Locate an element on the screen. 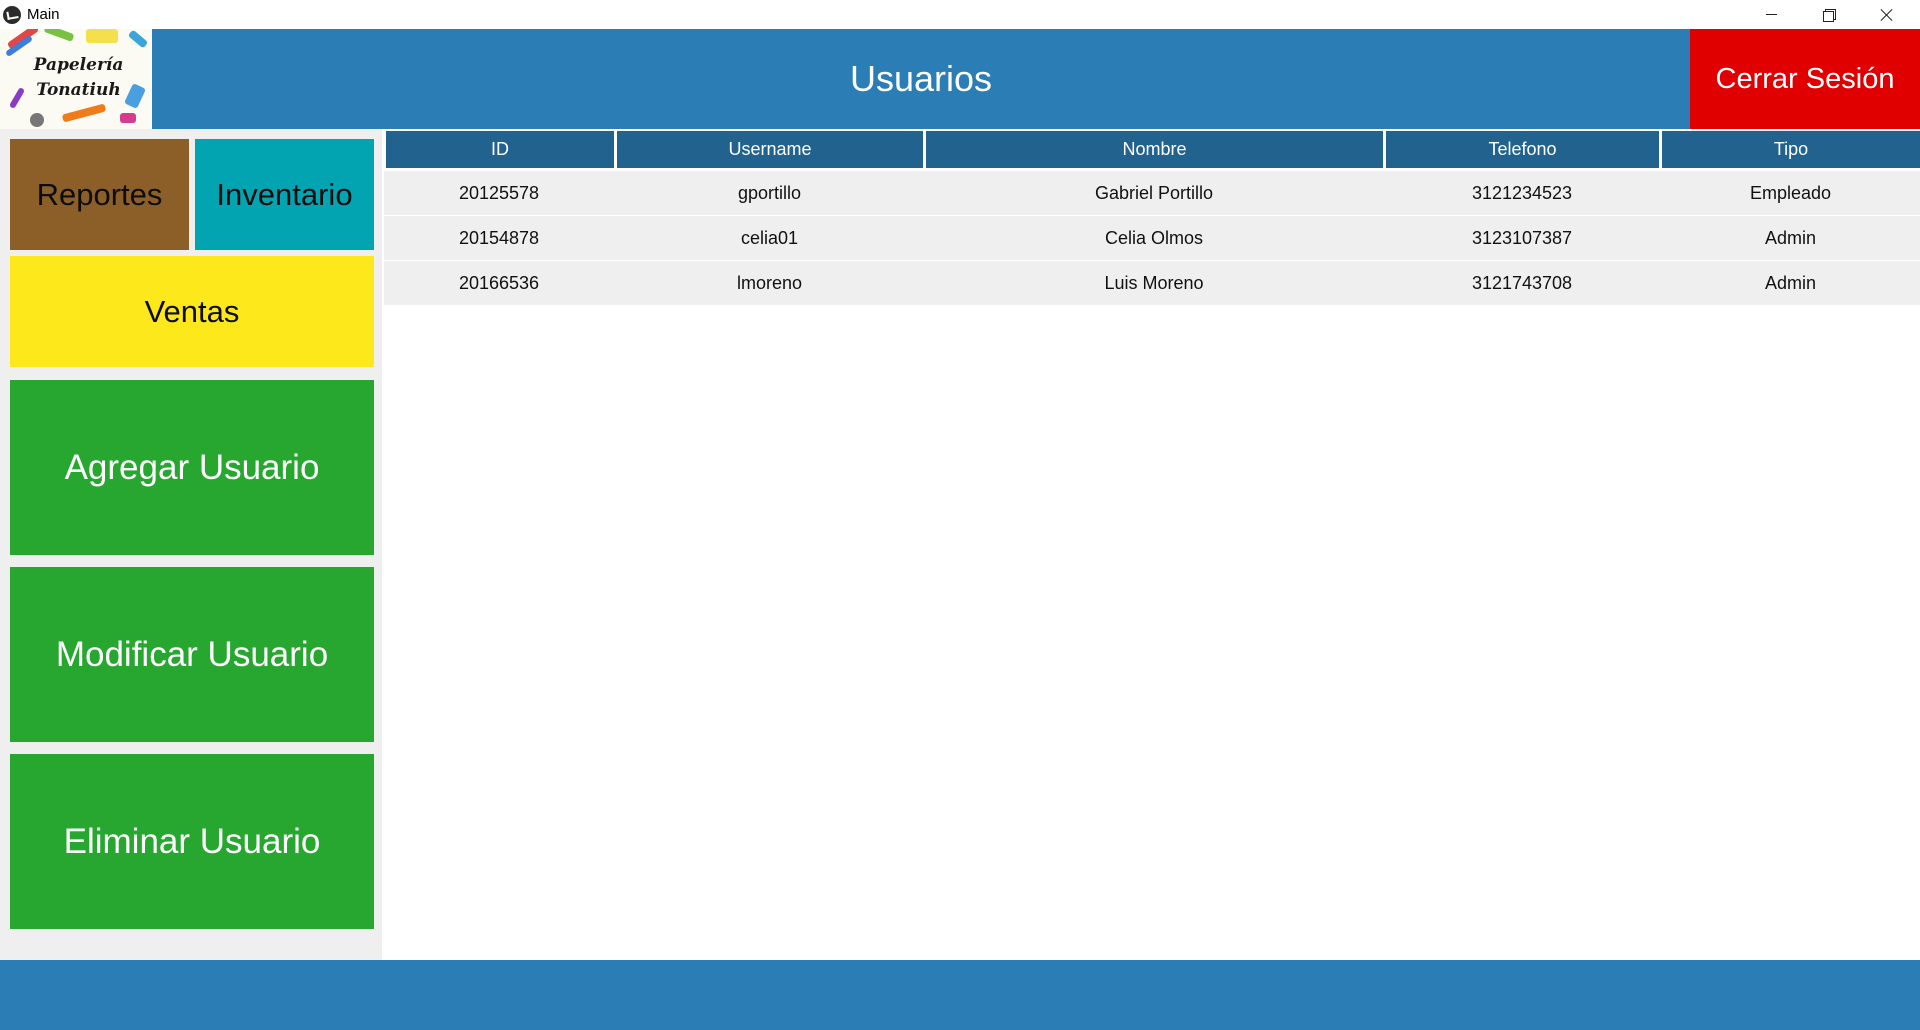  reportes-button: Reportes is located at coordinates (99, 194).